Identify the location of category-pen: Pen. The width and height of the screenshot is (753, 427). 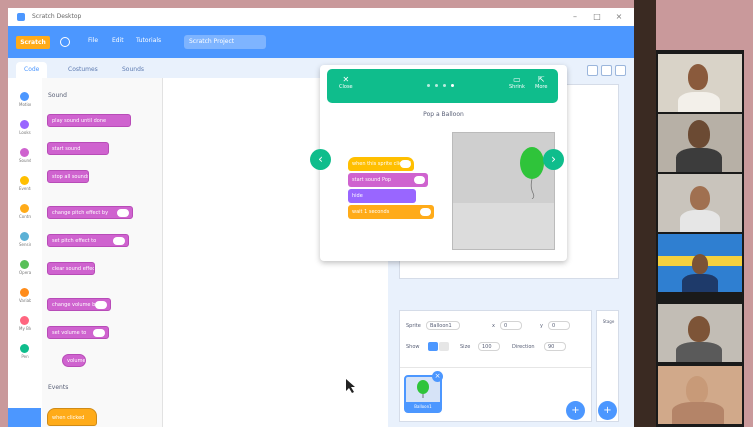
(25, 351).